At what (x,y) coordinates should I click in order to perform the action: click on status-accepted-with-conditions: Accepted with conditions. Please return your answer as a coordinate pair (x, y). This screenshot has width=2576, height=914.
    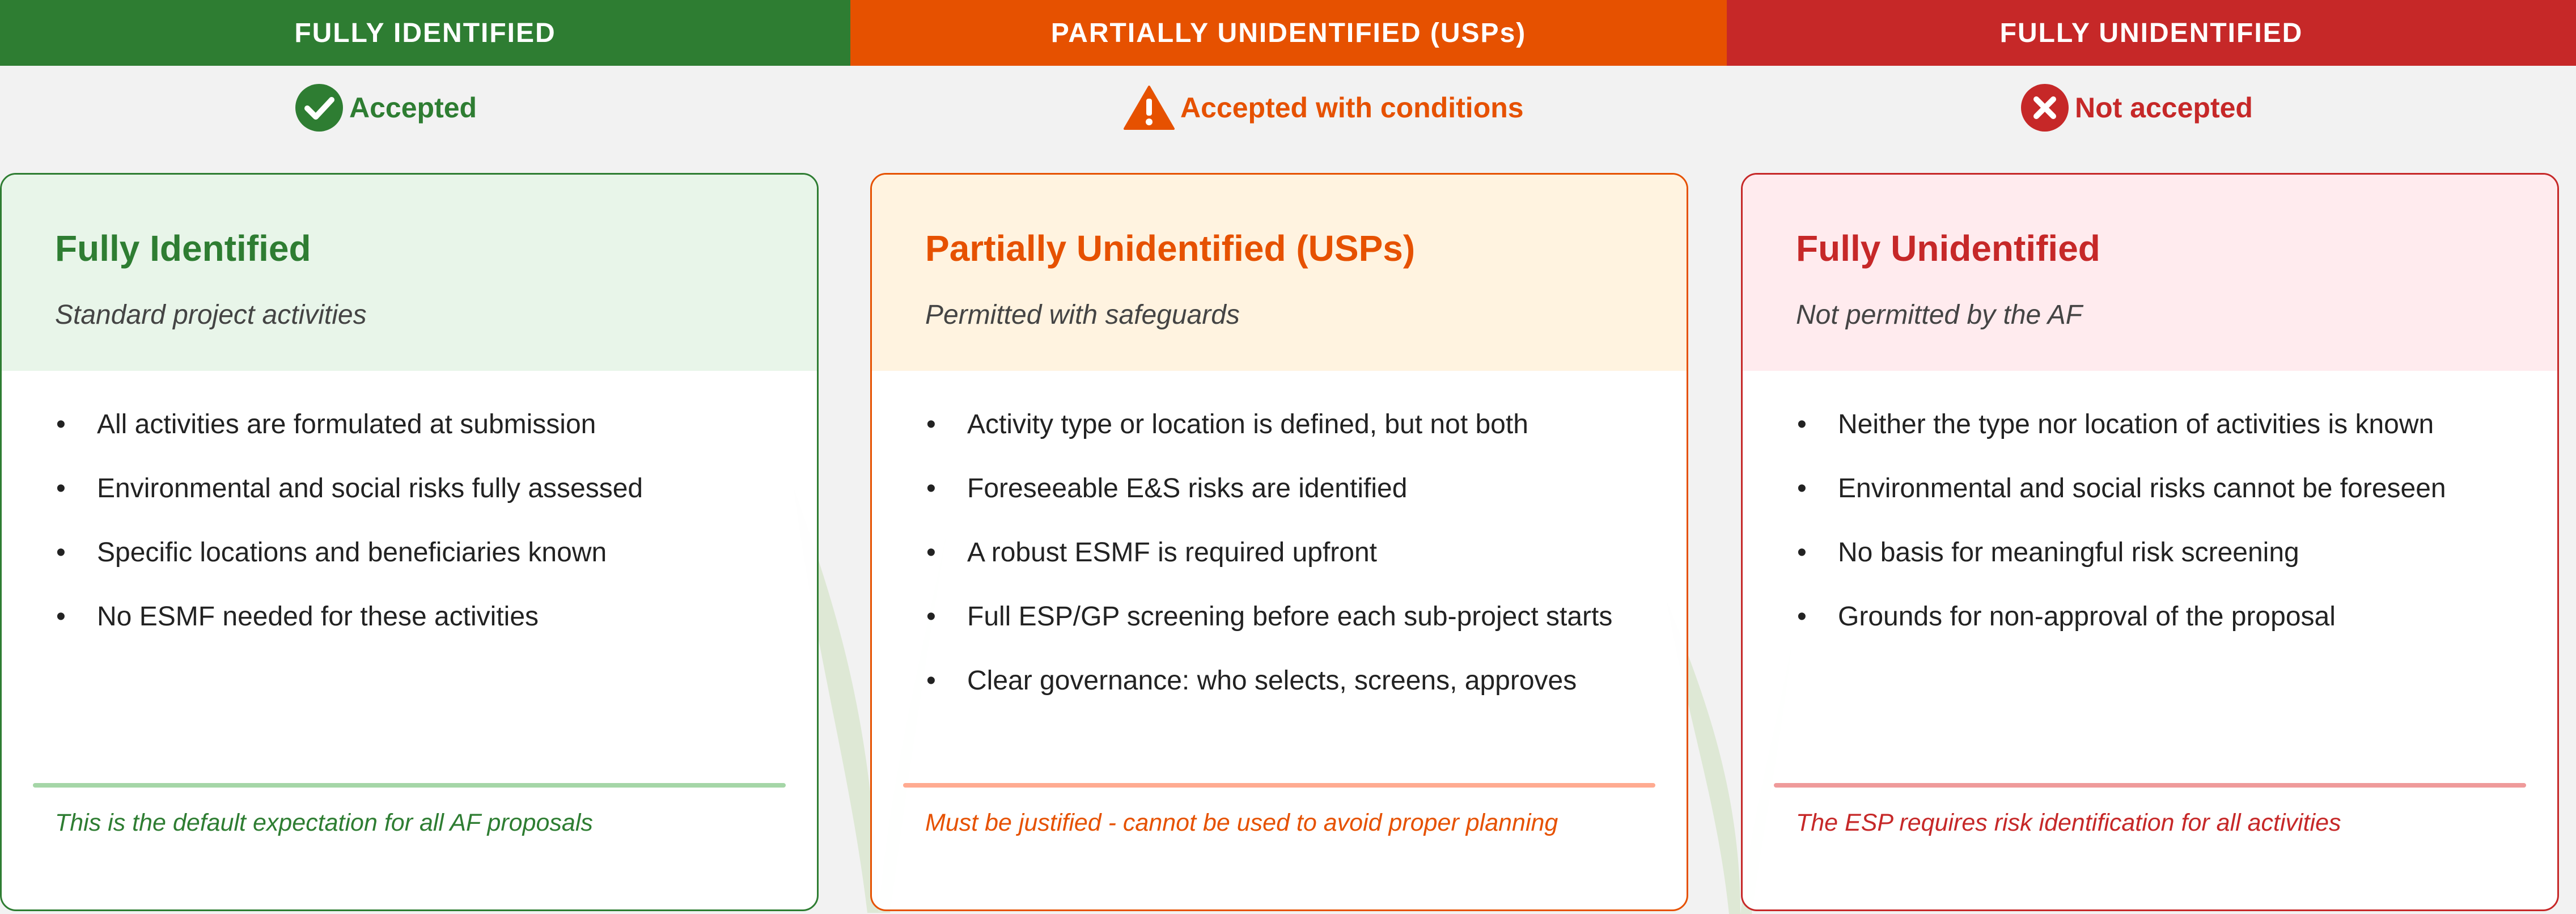
    Looking at the image, I should click on (1324, 107).